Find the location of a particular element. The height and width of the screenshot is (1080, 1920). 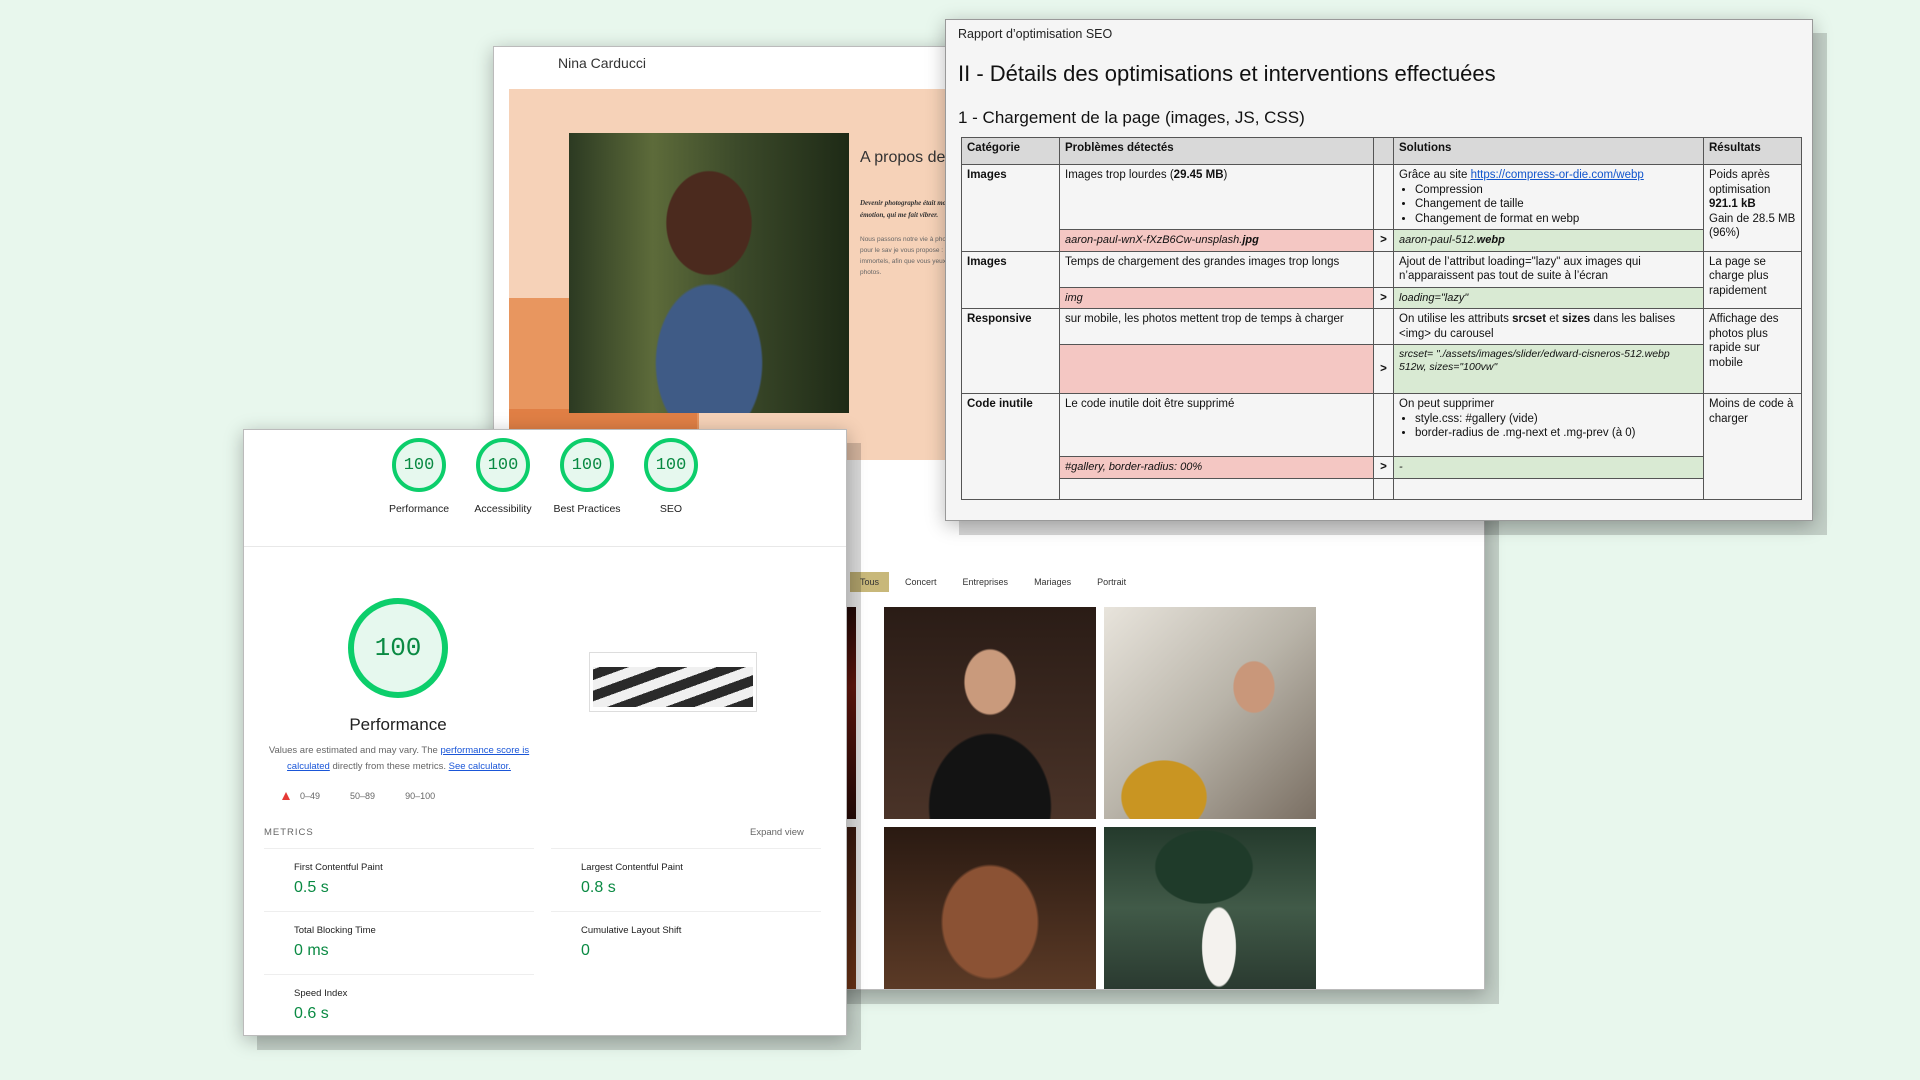

cell-problem: Le code inutile doit être supprimé is located at coordinates (1216, 425).